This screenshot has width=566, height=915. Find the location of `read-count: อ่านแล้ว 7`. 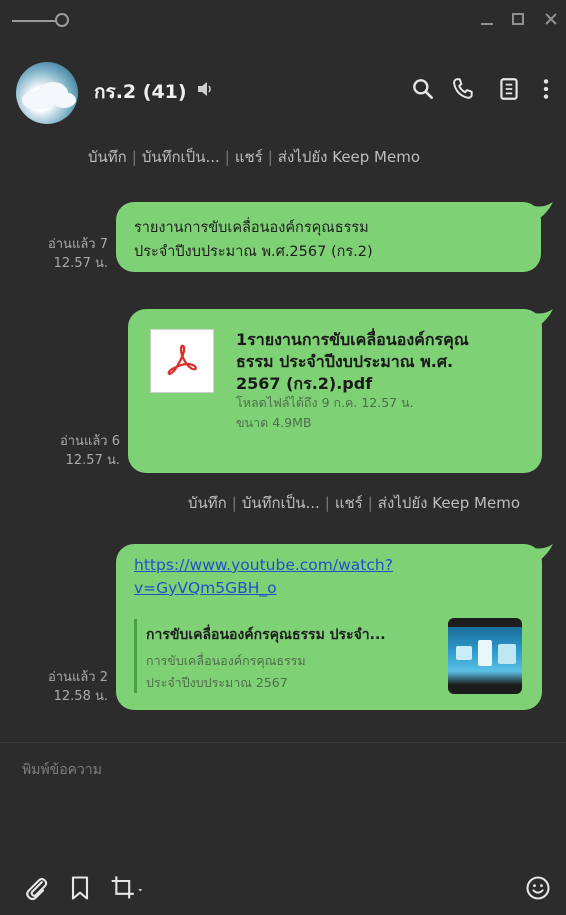

read-count: อ่านแล้ว 7 is located at coordinates (77, 244).